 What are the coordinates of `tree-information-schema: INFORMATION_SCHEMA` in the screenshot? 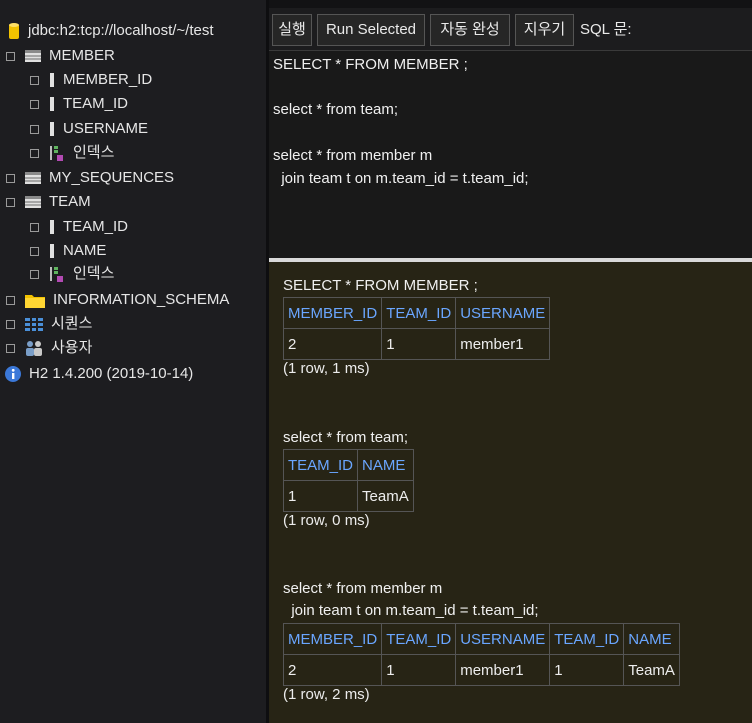 It's located at (117, 300).